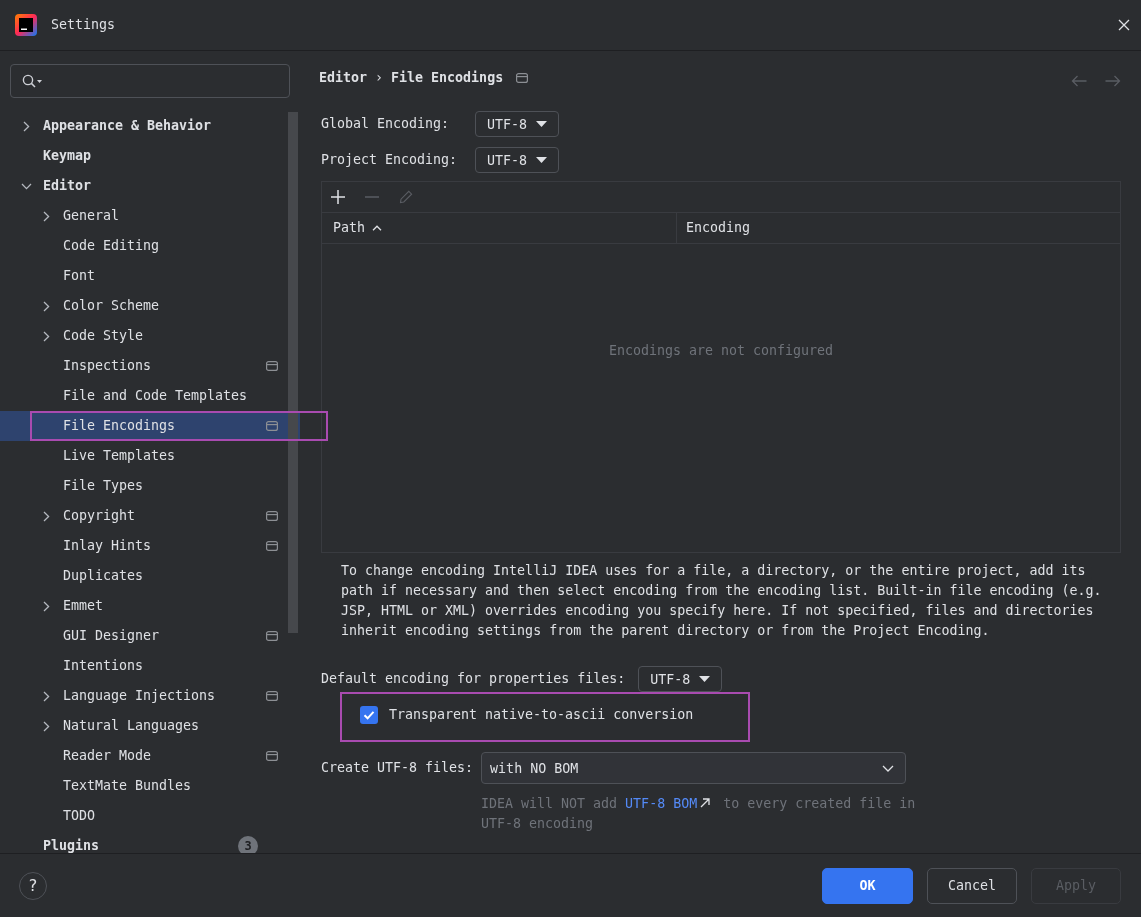  Describe the element at coordinates (150, 756) in the screenshot. I see `tree-item: Reader Mode` at that location.